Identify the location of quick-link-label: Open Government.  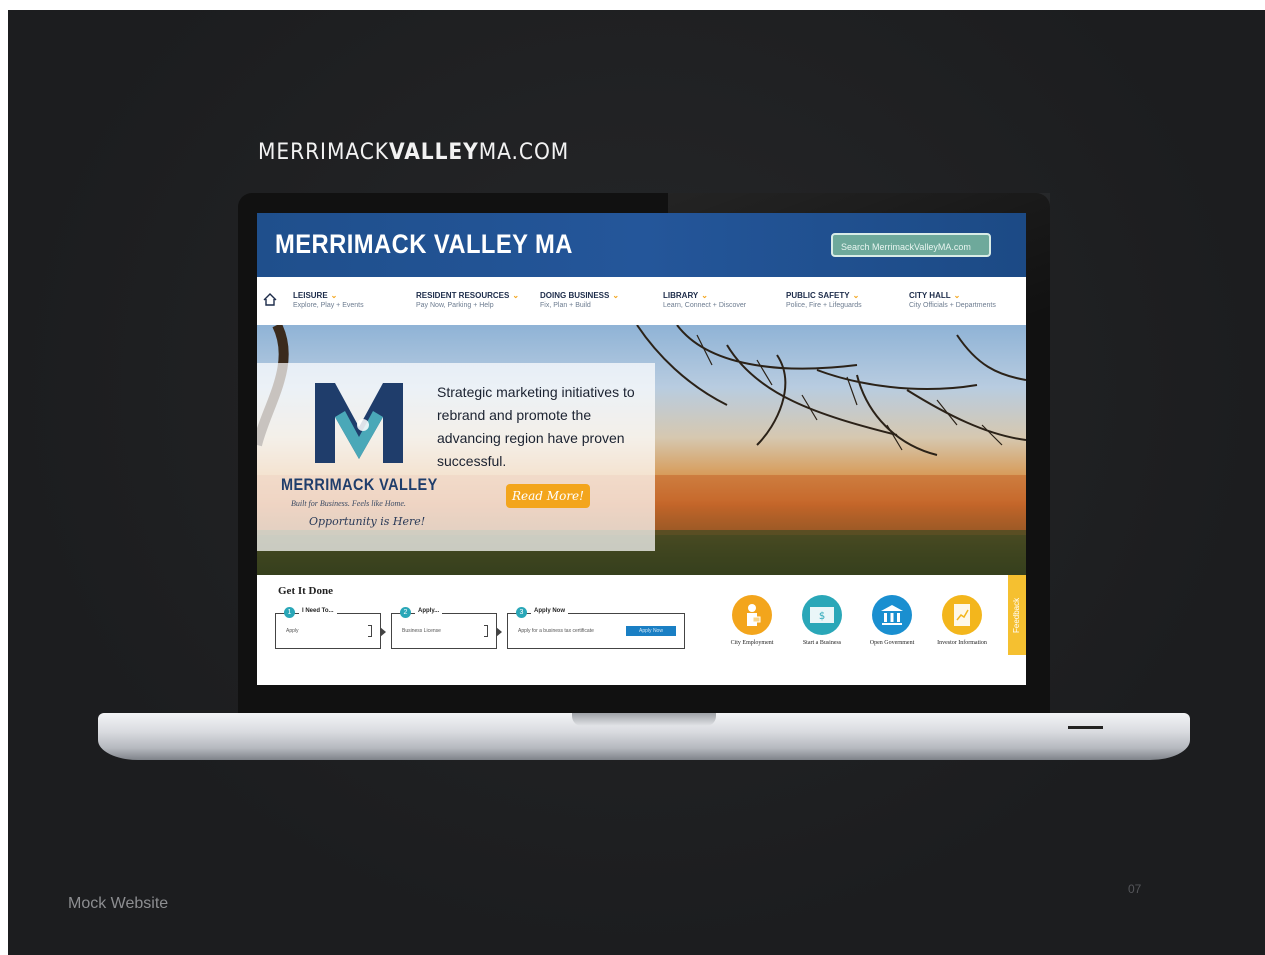
(892, 643).